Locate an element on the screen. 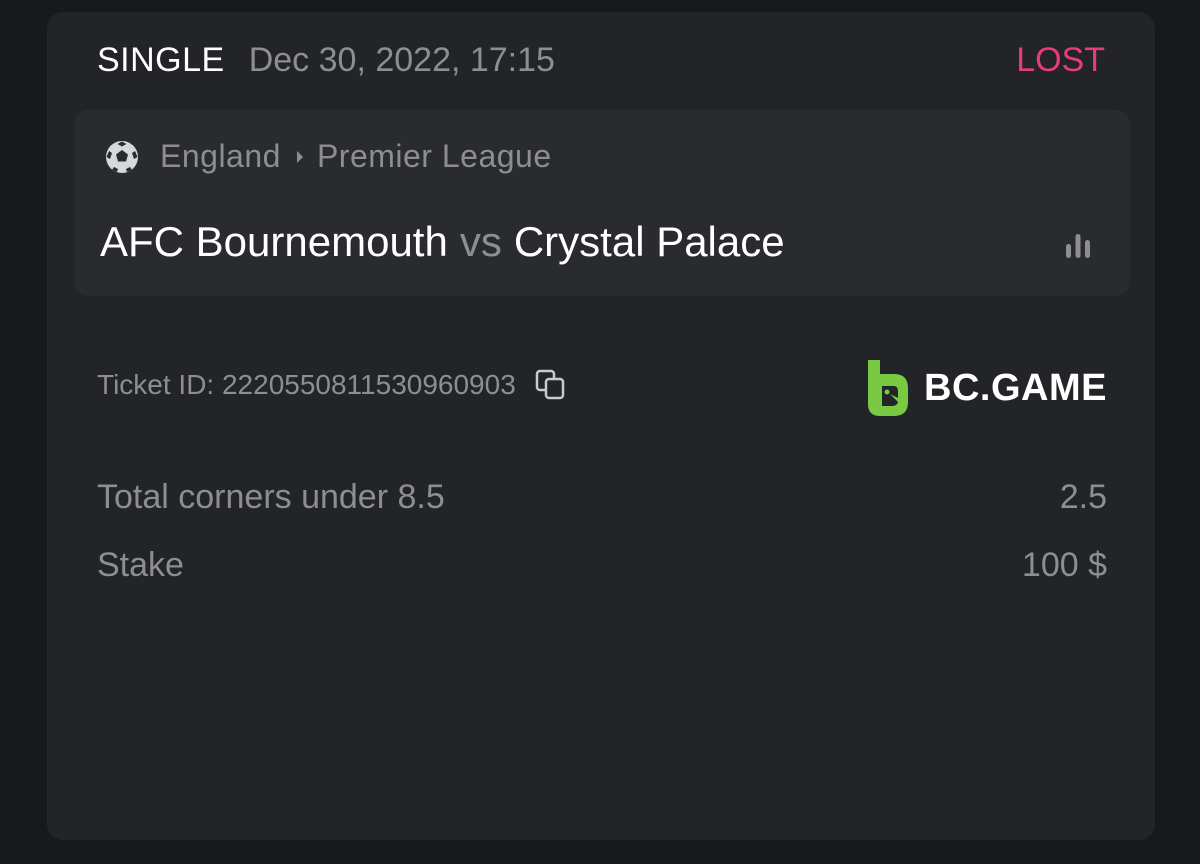 Image resolution: width=1200 pixels, height=864 pixels. copy-icon is located at coordinates (551, 385).